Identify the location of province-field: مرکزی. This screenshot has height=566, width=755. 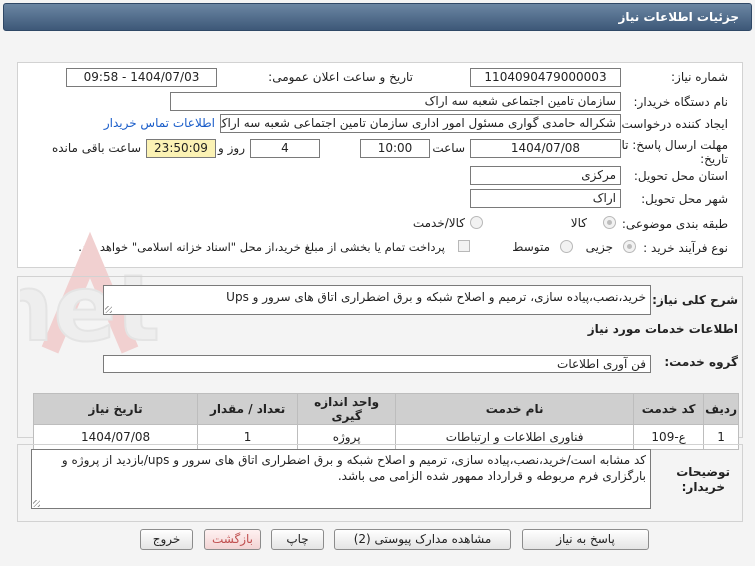
(545, 175).